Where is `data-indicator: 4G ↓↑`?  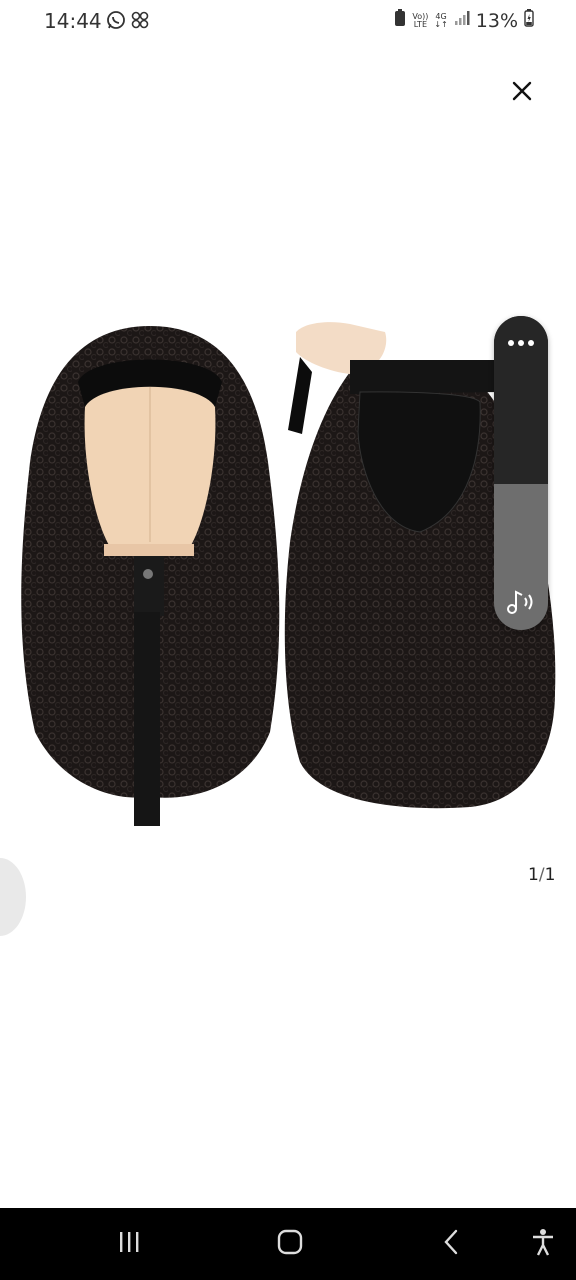 data-indicator: 4G ↓↑ is located at coordinates (441, 20).